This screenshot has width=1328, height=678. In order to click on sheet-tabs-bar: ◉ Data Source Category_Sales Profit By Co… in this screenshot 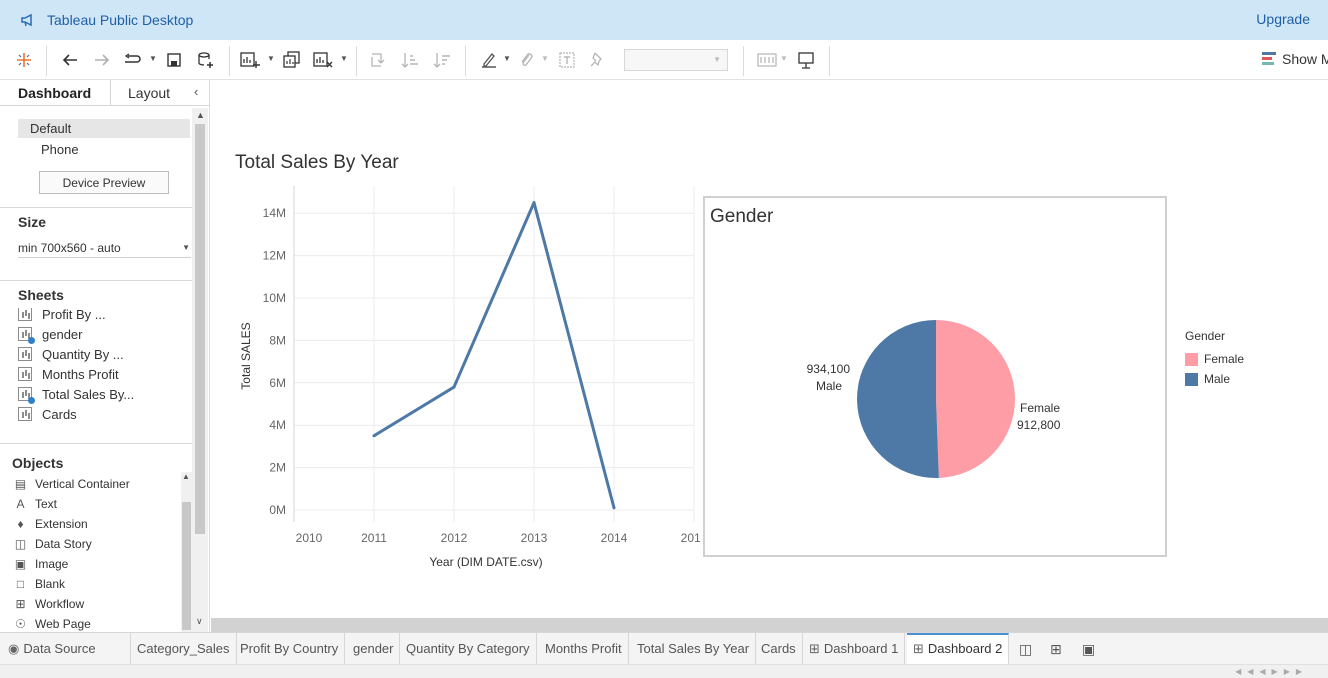, I will do `click(664, 655)`.